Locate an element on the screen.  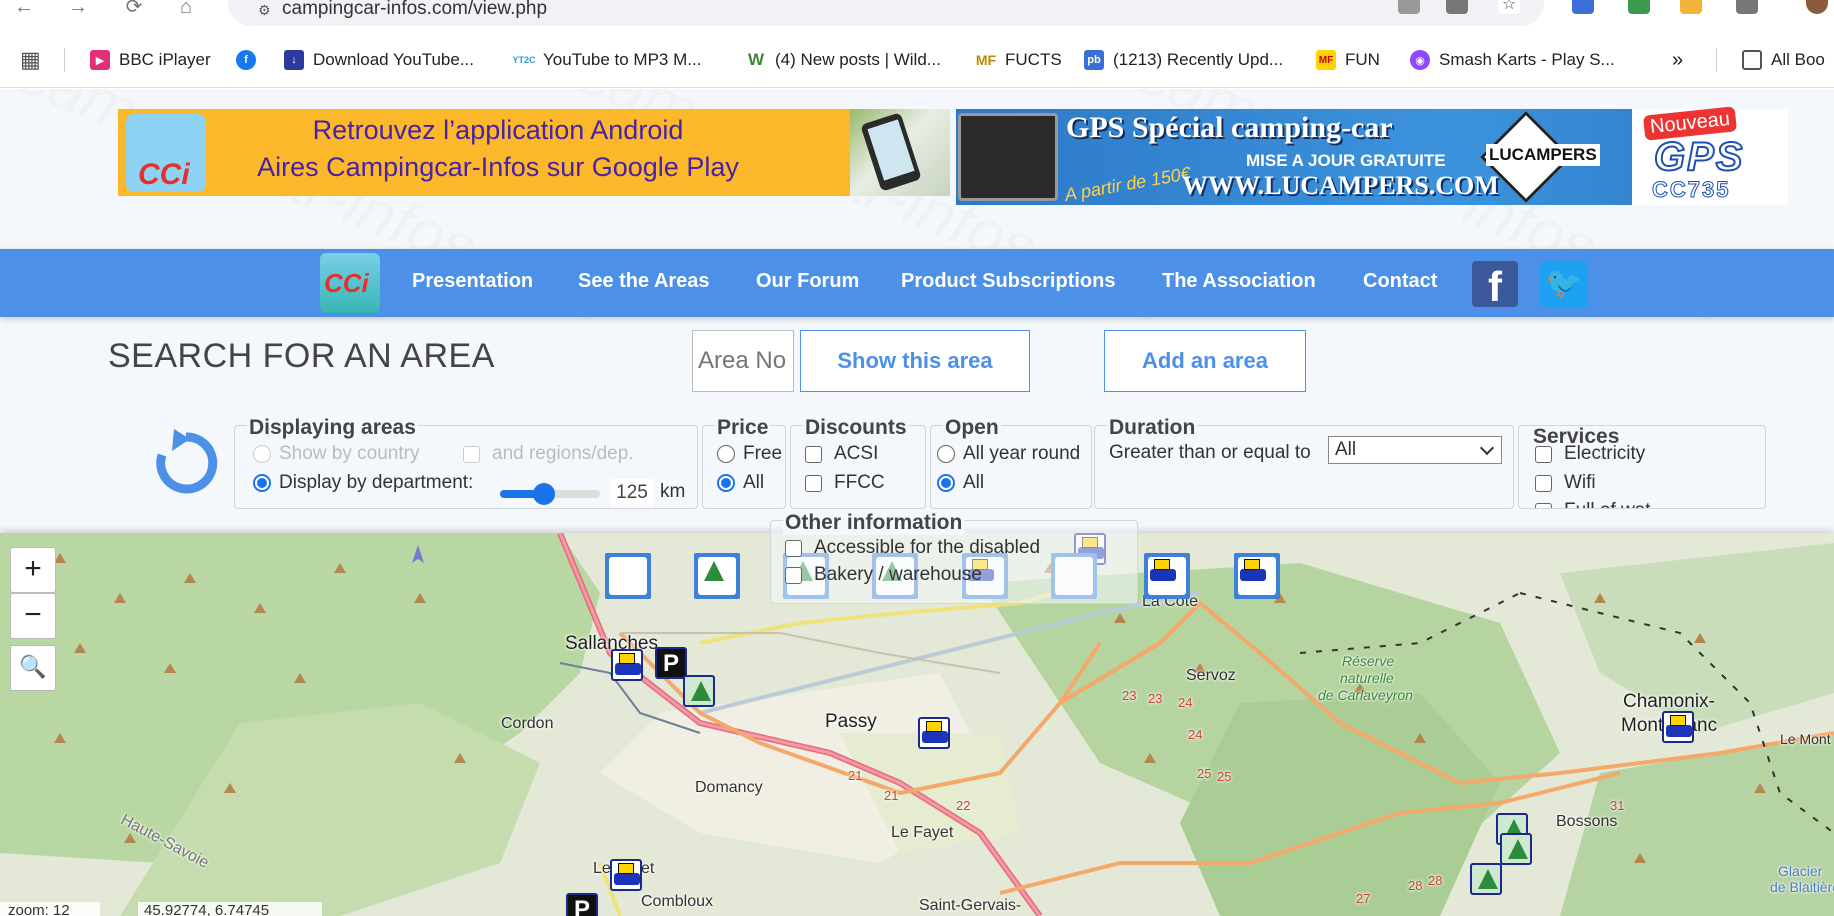
all-bookmarks: All Boo is located at coordinates (1783, 60).